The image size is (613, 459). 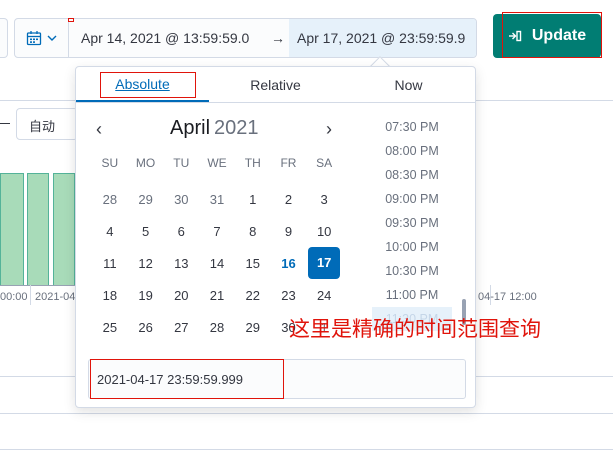 I want to click on calendar-week: 28 29 30 31 1 2 3, so click(x=217, y=199).